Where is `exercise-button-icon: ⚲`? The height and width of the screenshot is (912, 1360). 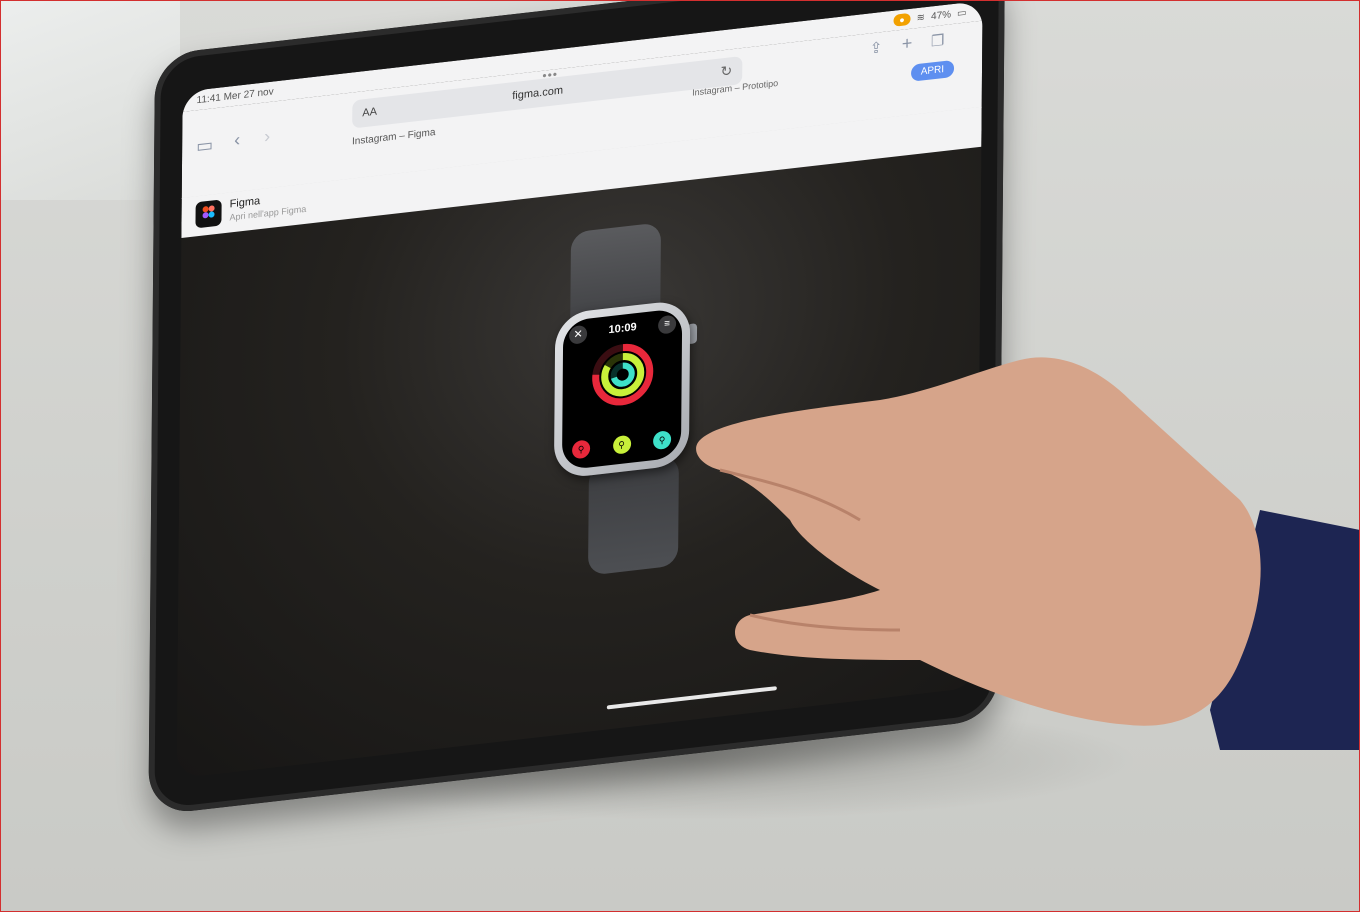 exercise-button-icon: ⚲ is located at coordinates (621, 444).